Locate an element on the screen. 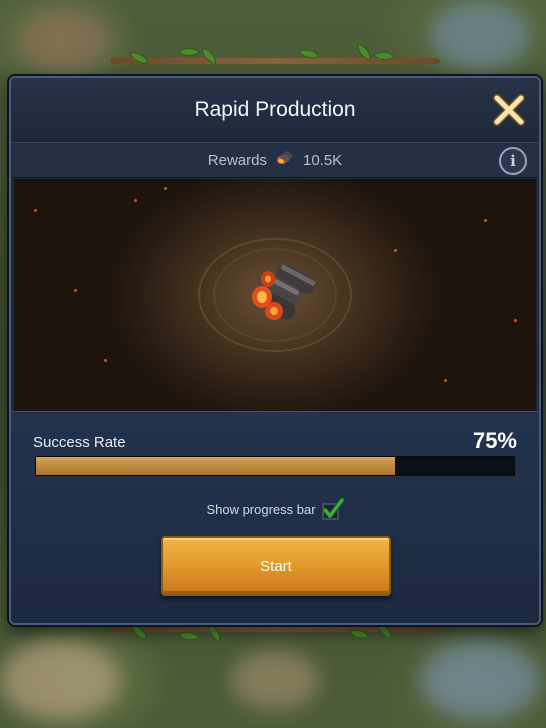  top-vine-decoration is located at coordinates (275, 57).